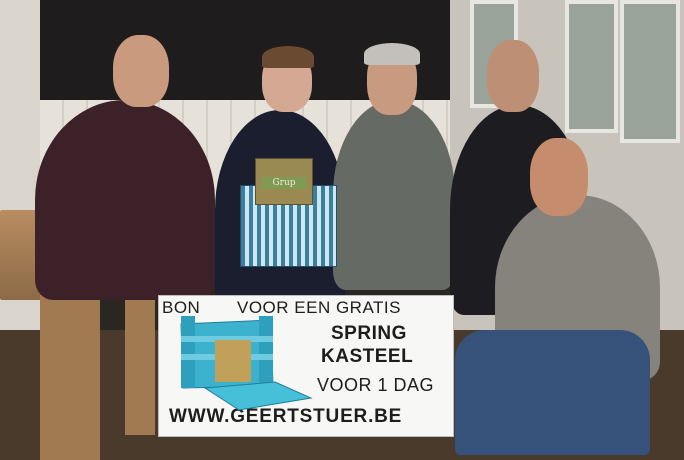  What do you see at coordinates (141, 71) in the screenshot?
I see `person-left-man-head` at bounding box center [141, 71].